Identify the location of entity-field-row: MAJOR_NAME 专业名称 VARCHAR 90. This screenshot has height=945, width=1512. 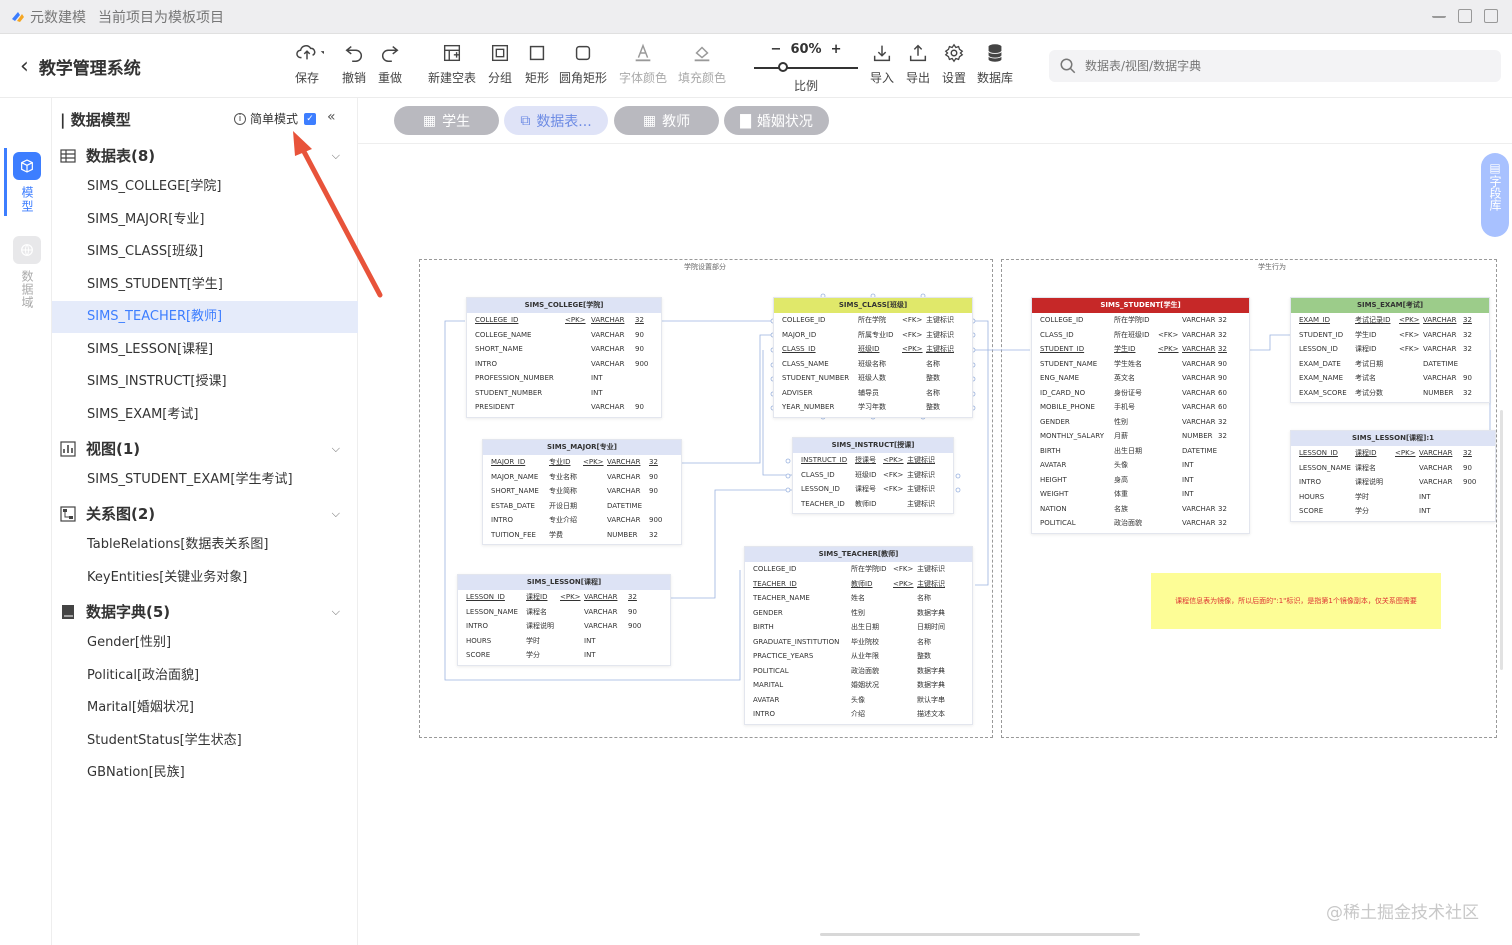
(582, 477).